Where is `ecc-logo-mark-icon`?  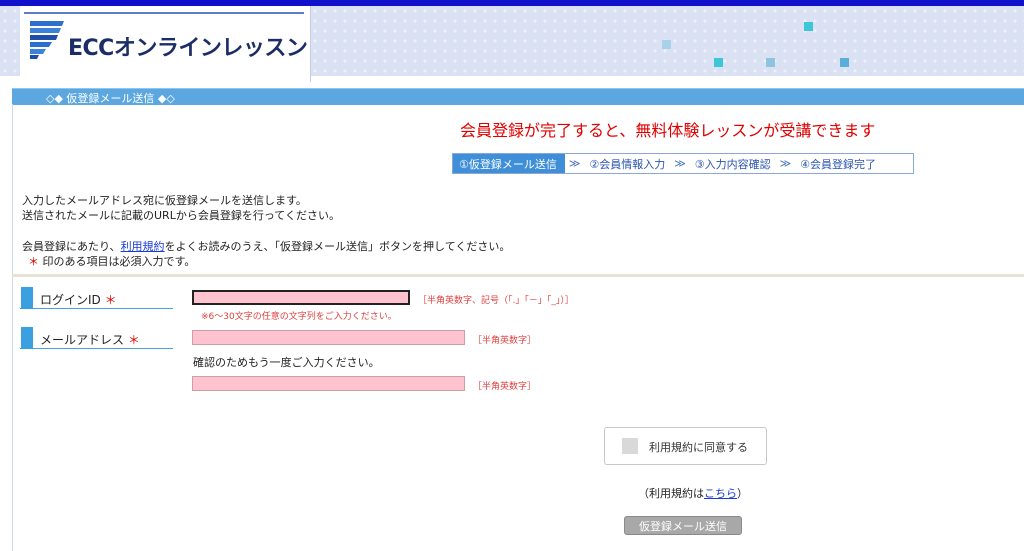
ecc-logo-mark-icon is located at coordinates (47, 40).